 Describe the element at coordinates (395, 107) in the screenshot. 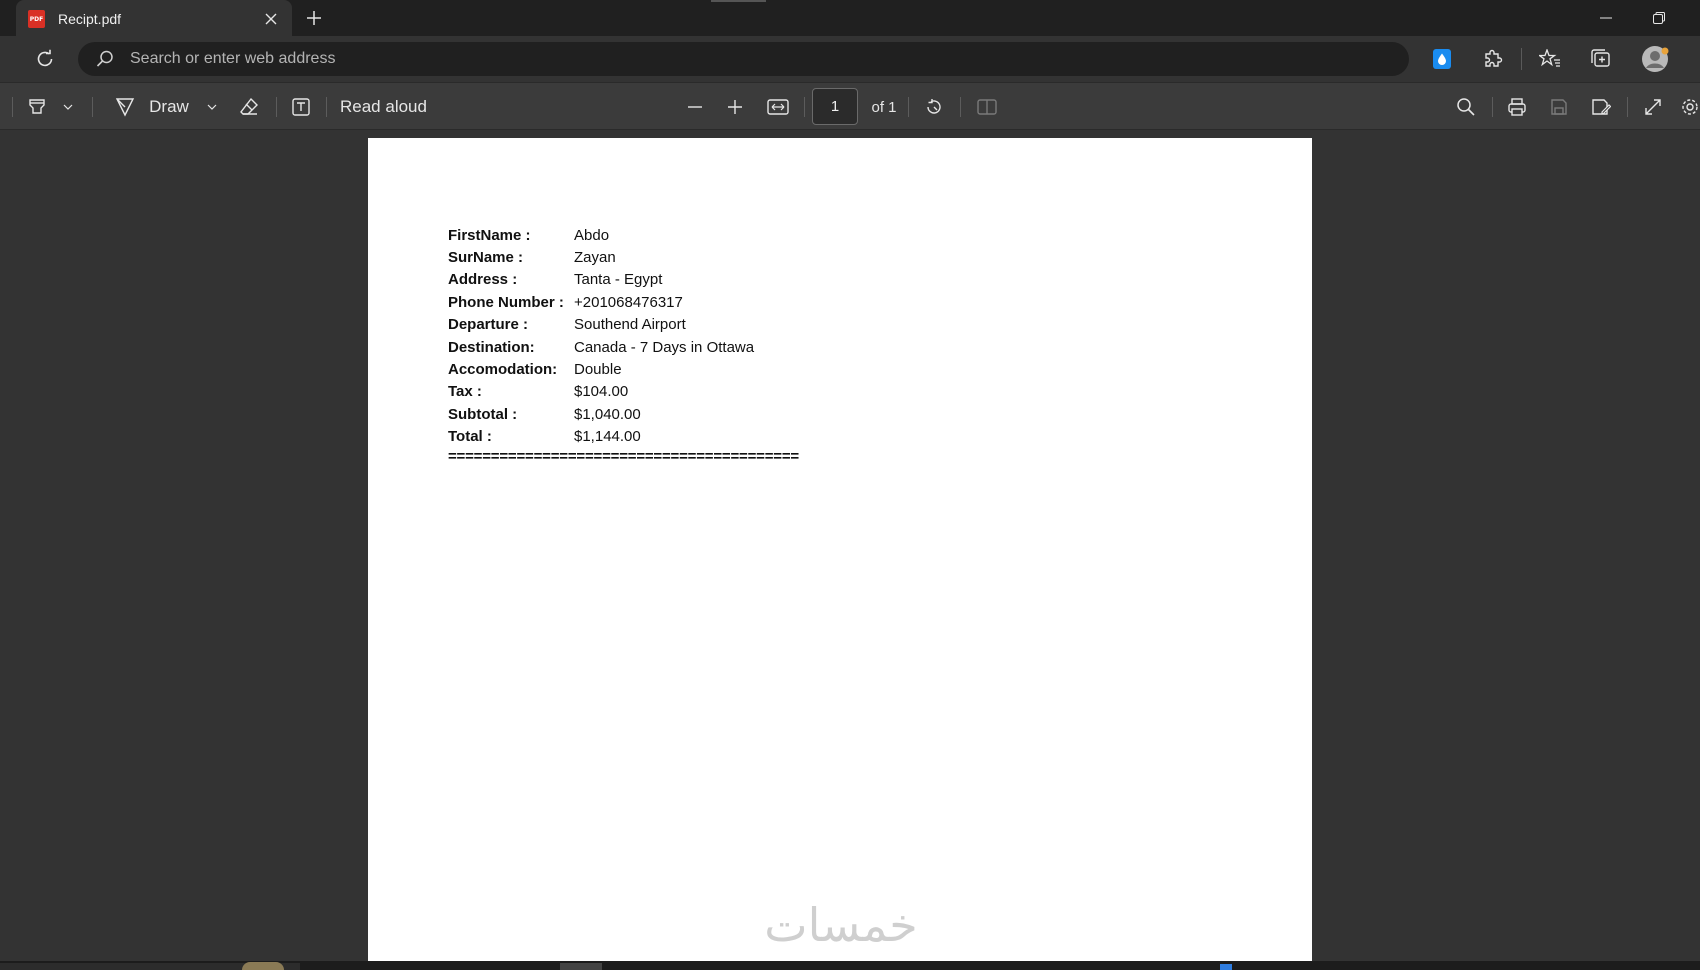

I see `read-aloud-button: Read aloud` at that location.